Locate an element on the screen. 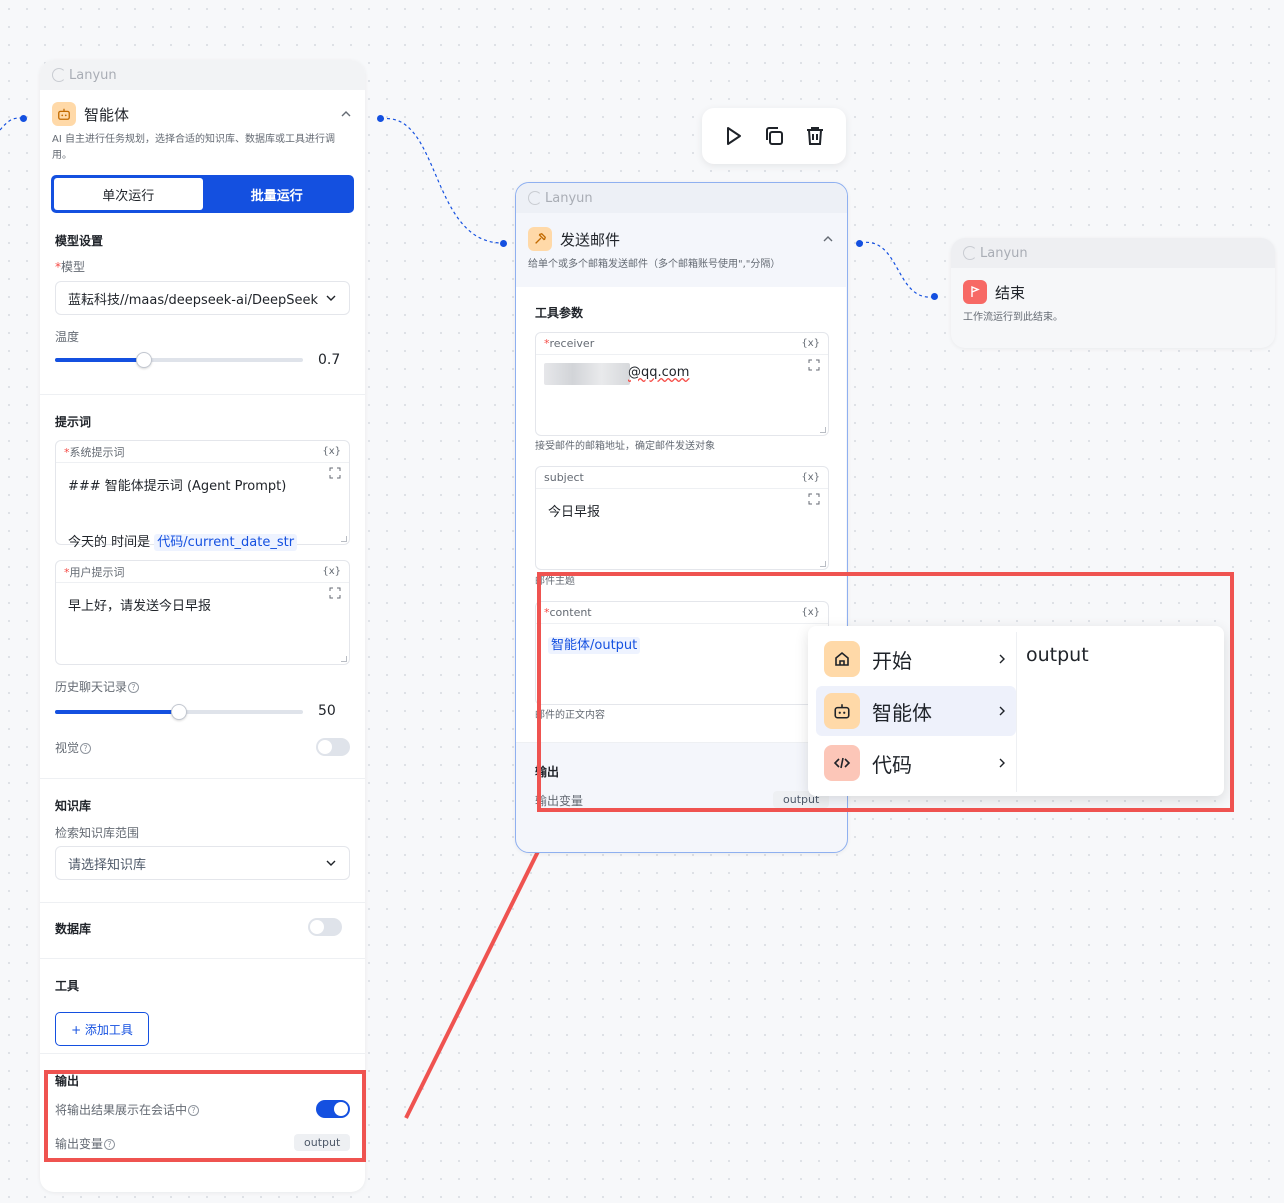 This screenshot has height=1203, width=1284. end-title: 结束 is located at coordinates (1010, 292).